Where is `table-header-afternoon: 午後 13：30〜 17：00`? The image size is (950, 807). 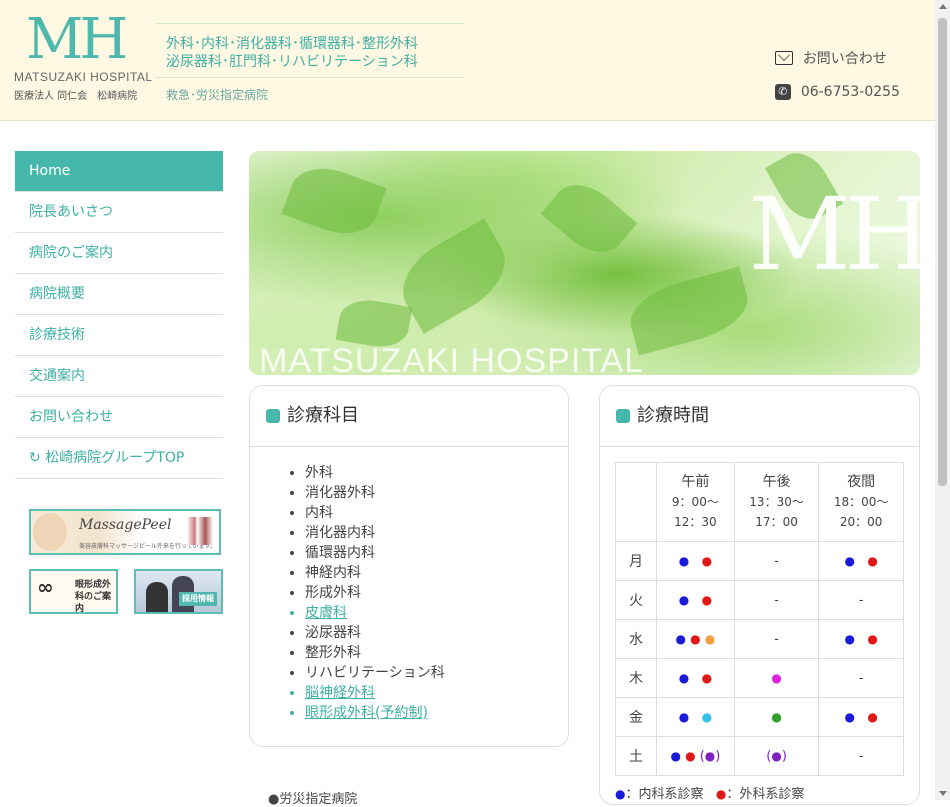
table-header-afternoon: 午後 13：30〜 17：00 is located at coordinates (776, 502).